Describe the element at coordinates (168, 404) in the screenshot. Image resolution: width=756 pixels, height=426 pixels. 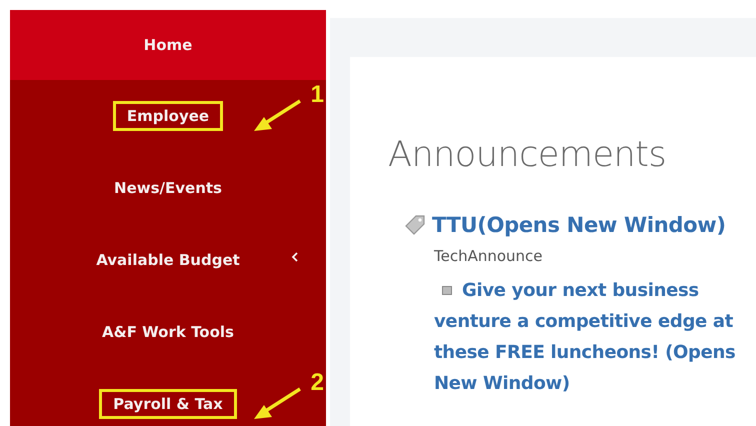
I see `nav-link: Payroll & Tax` at that location.